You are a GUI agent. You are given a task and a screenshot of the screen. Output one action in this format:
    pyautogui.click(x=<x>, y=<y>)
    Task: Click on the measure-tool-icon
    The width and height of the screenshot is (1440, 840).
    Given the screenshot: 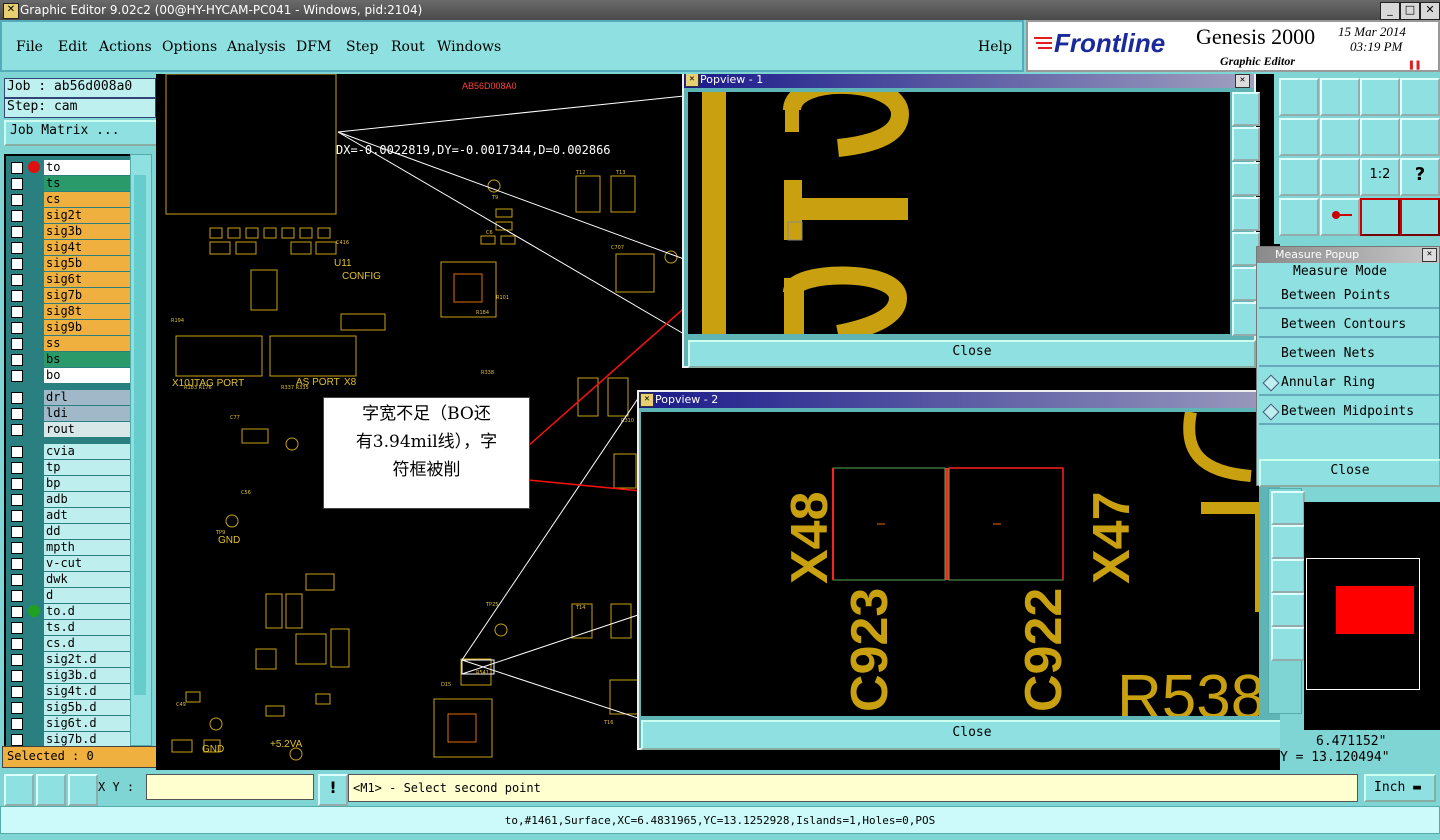 What is the action you would take?
    pyautogui.click(x=1299, y=217)
    